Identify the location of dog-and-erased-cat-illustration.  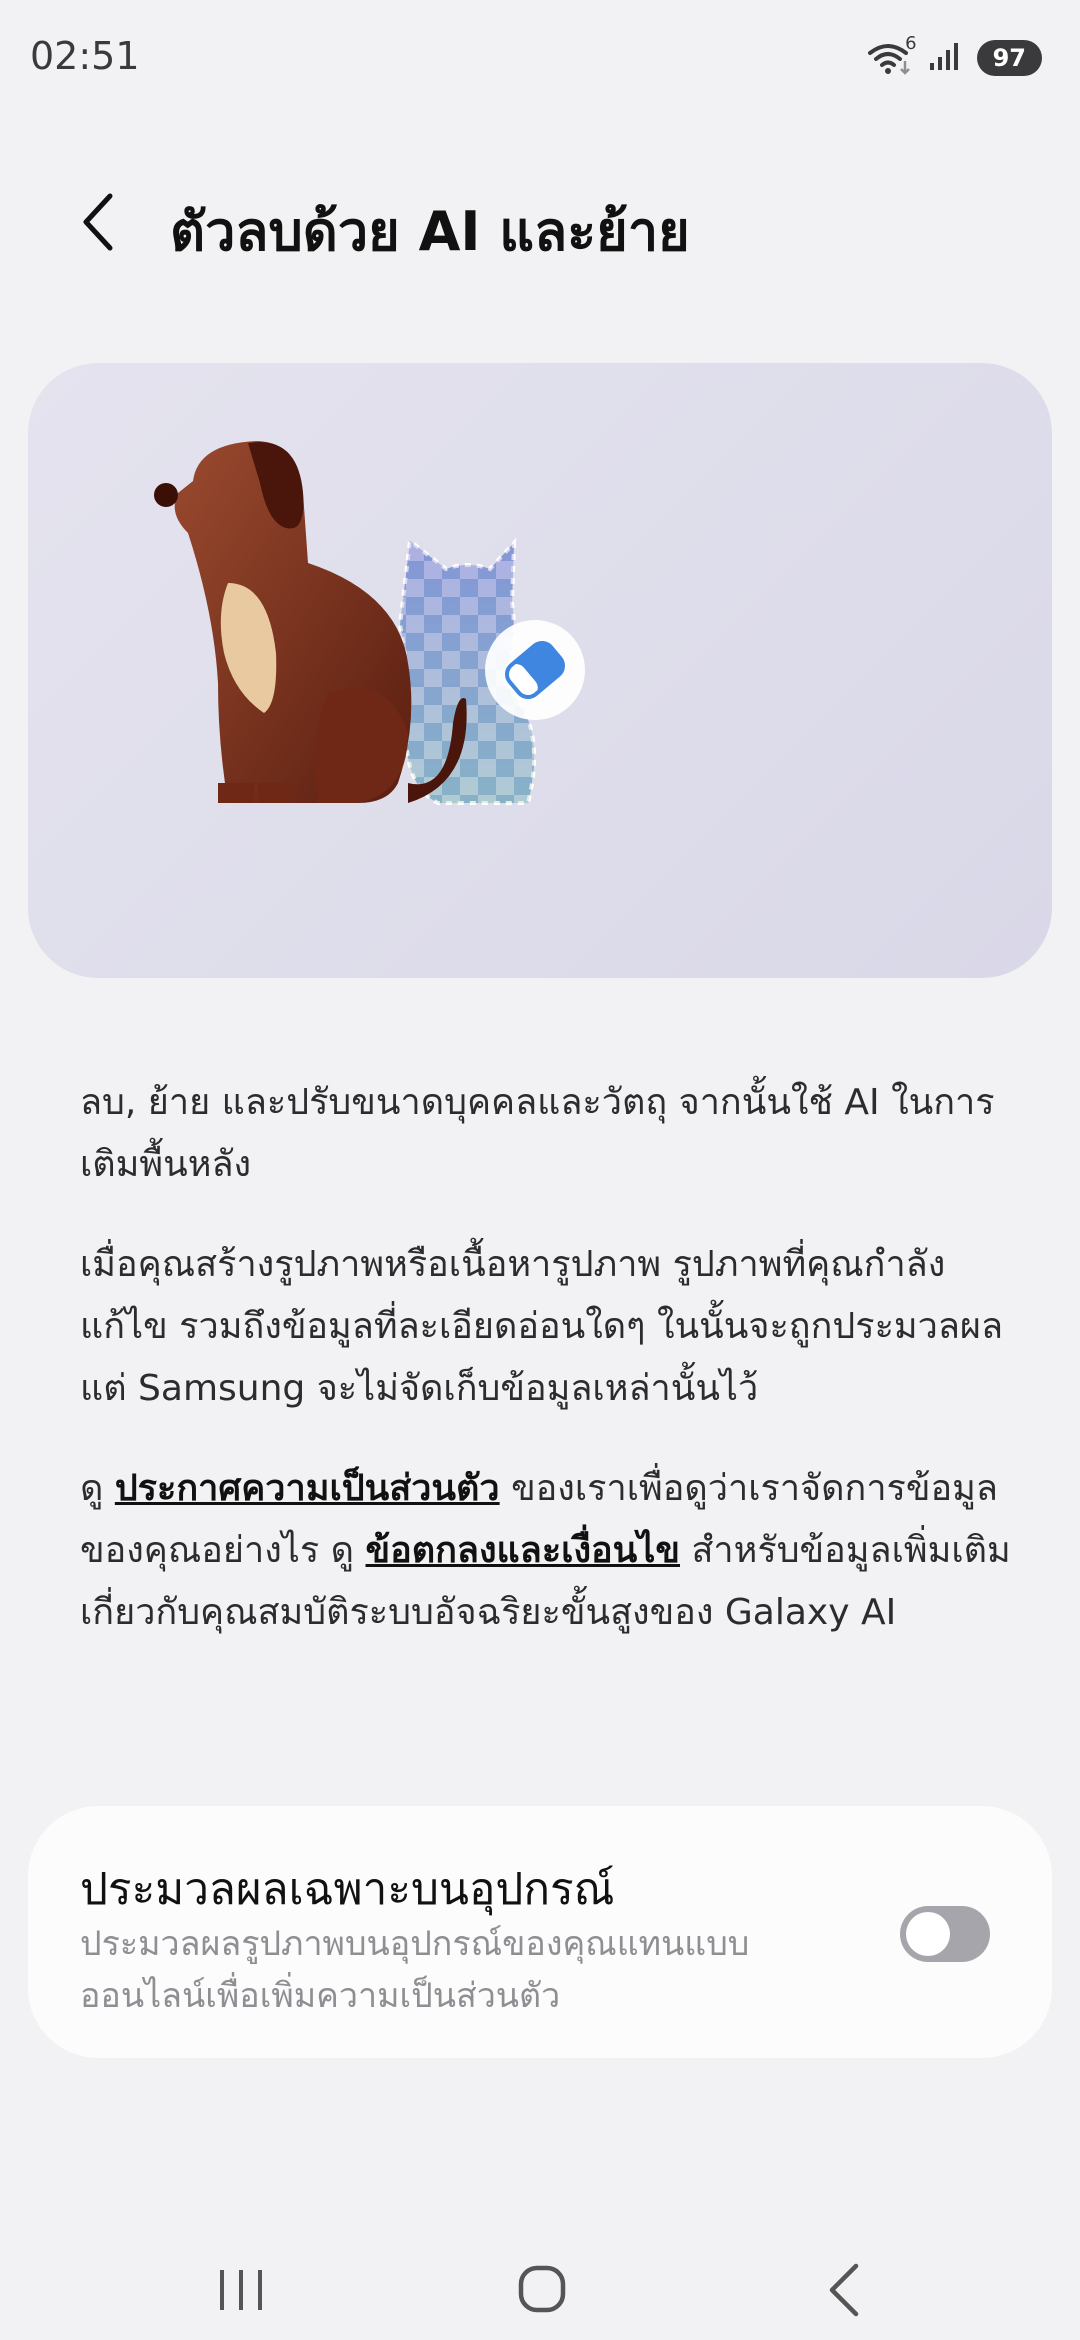
(369, 623).